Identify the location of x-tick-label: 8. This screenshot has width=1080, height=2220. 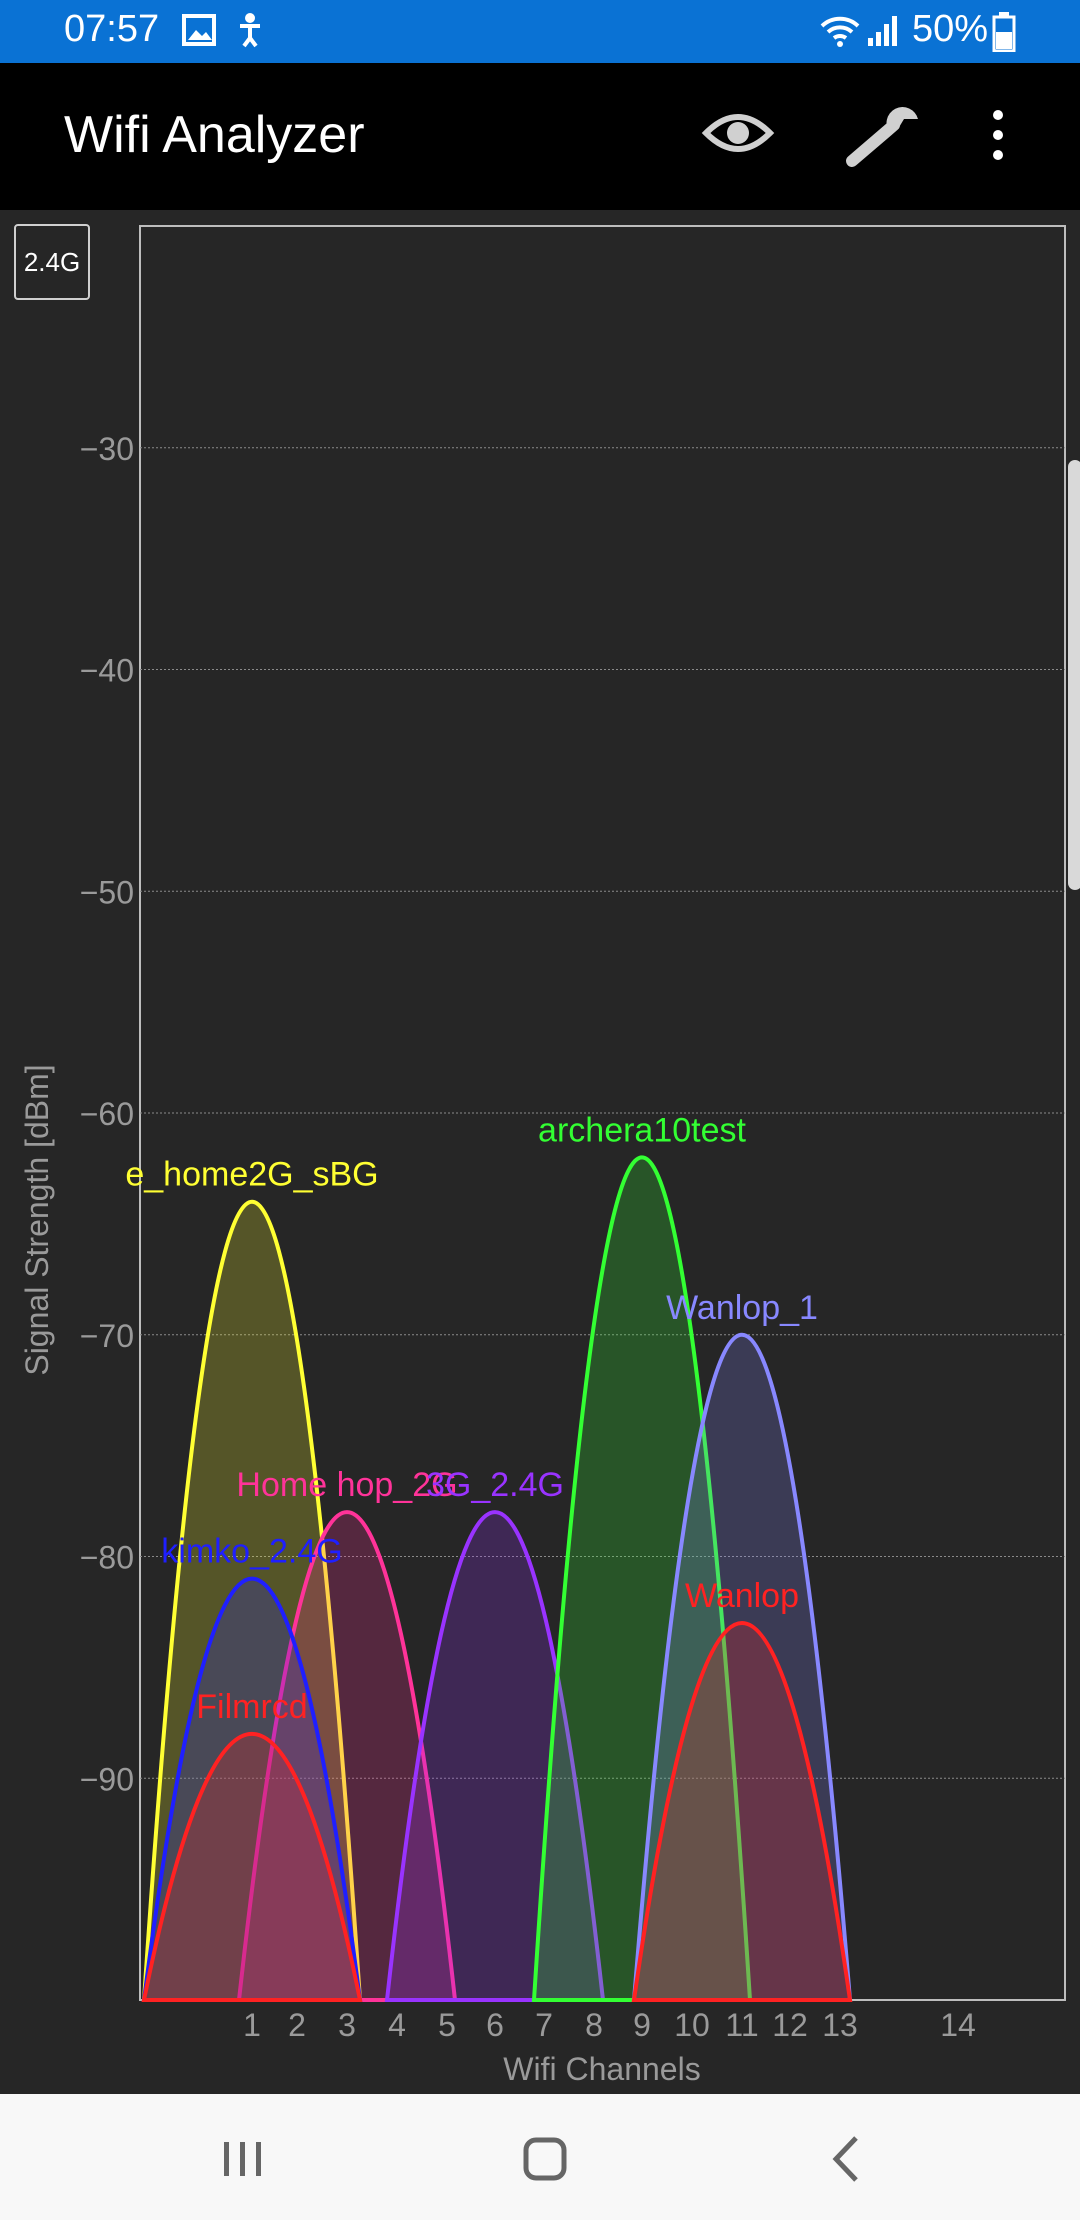
(594, 2025).